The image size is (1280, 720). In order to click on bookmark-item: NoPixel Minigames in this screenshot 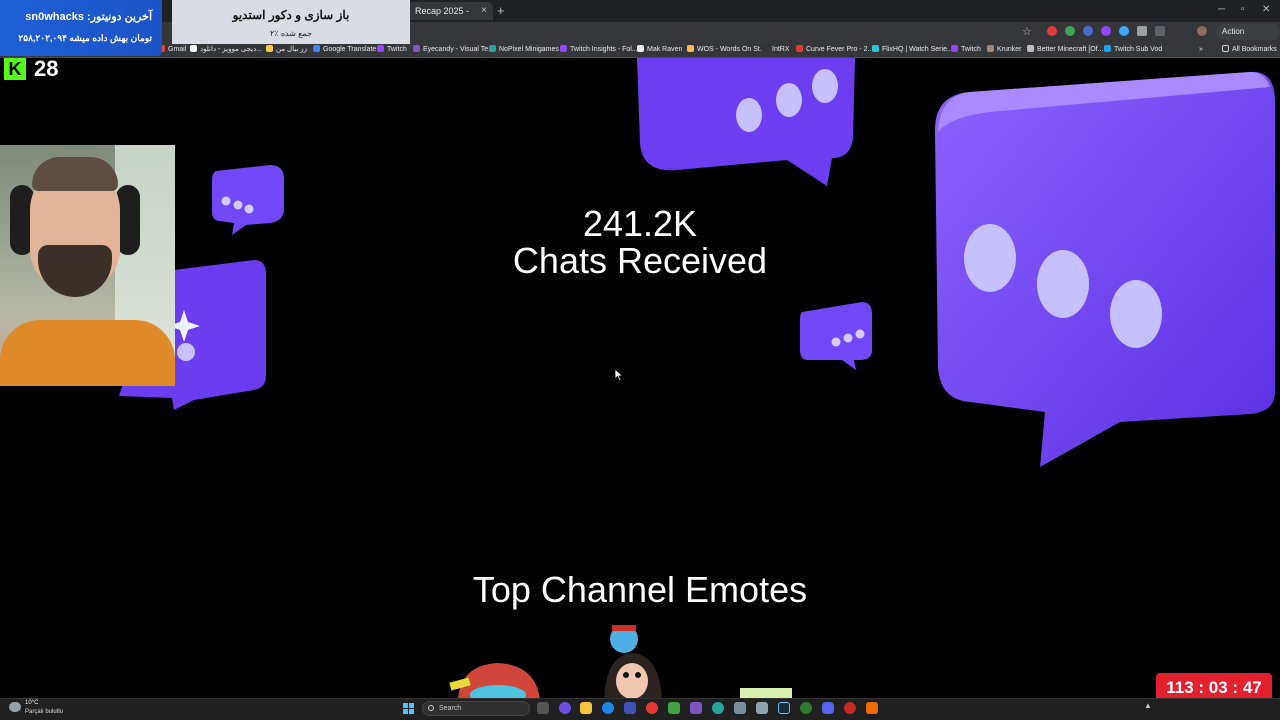, I will do `click(524, 50)`.